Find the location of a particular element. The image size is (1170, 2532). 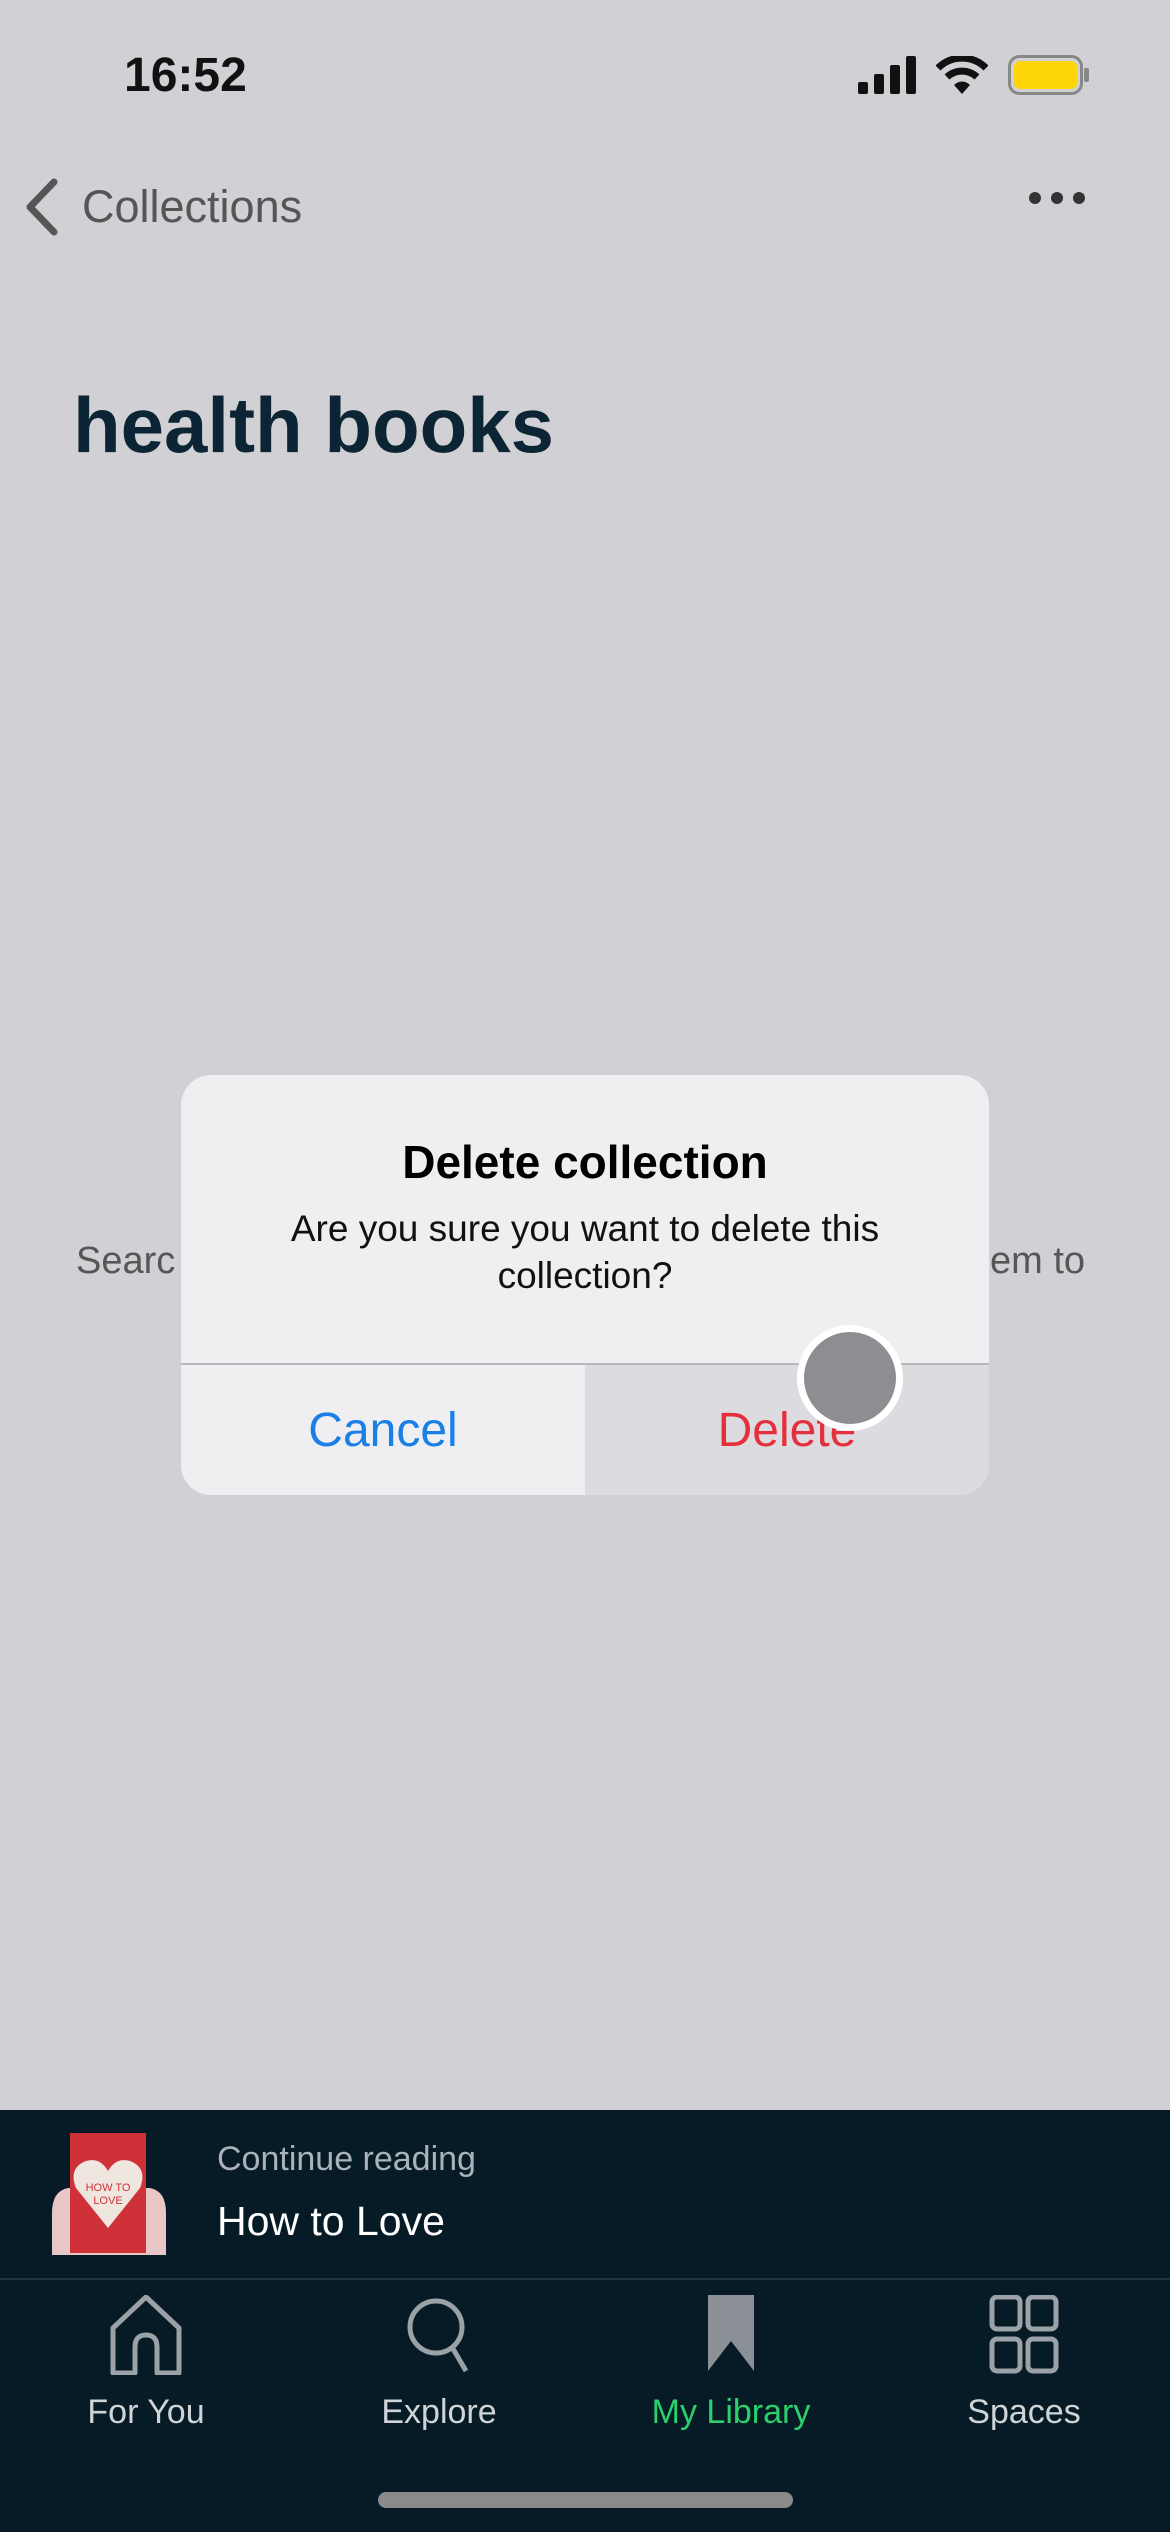

home-indicator is located at coordinates (585, 2500).